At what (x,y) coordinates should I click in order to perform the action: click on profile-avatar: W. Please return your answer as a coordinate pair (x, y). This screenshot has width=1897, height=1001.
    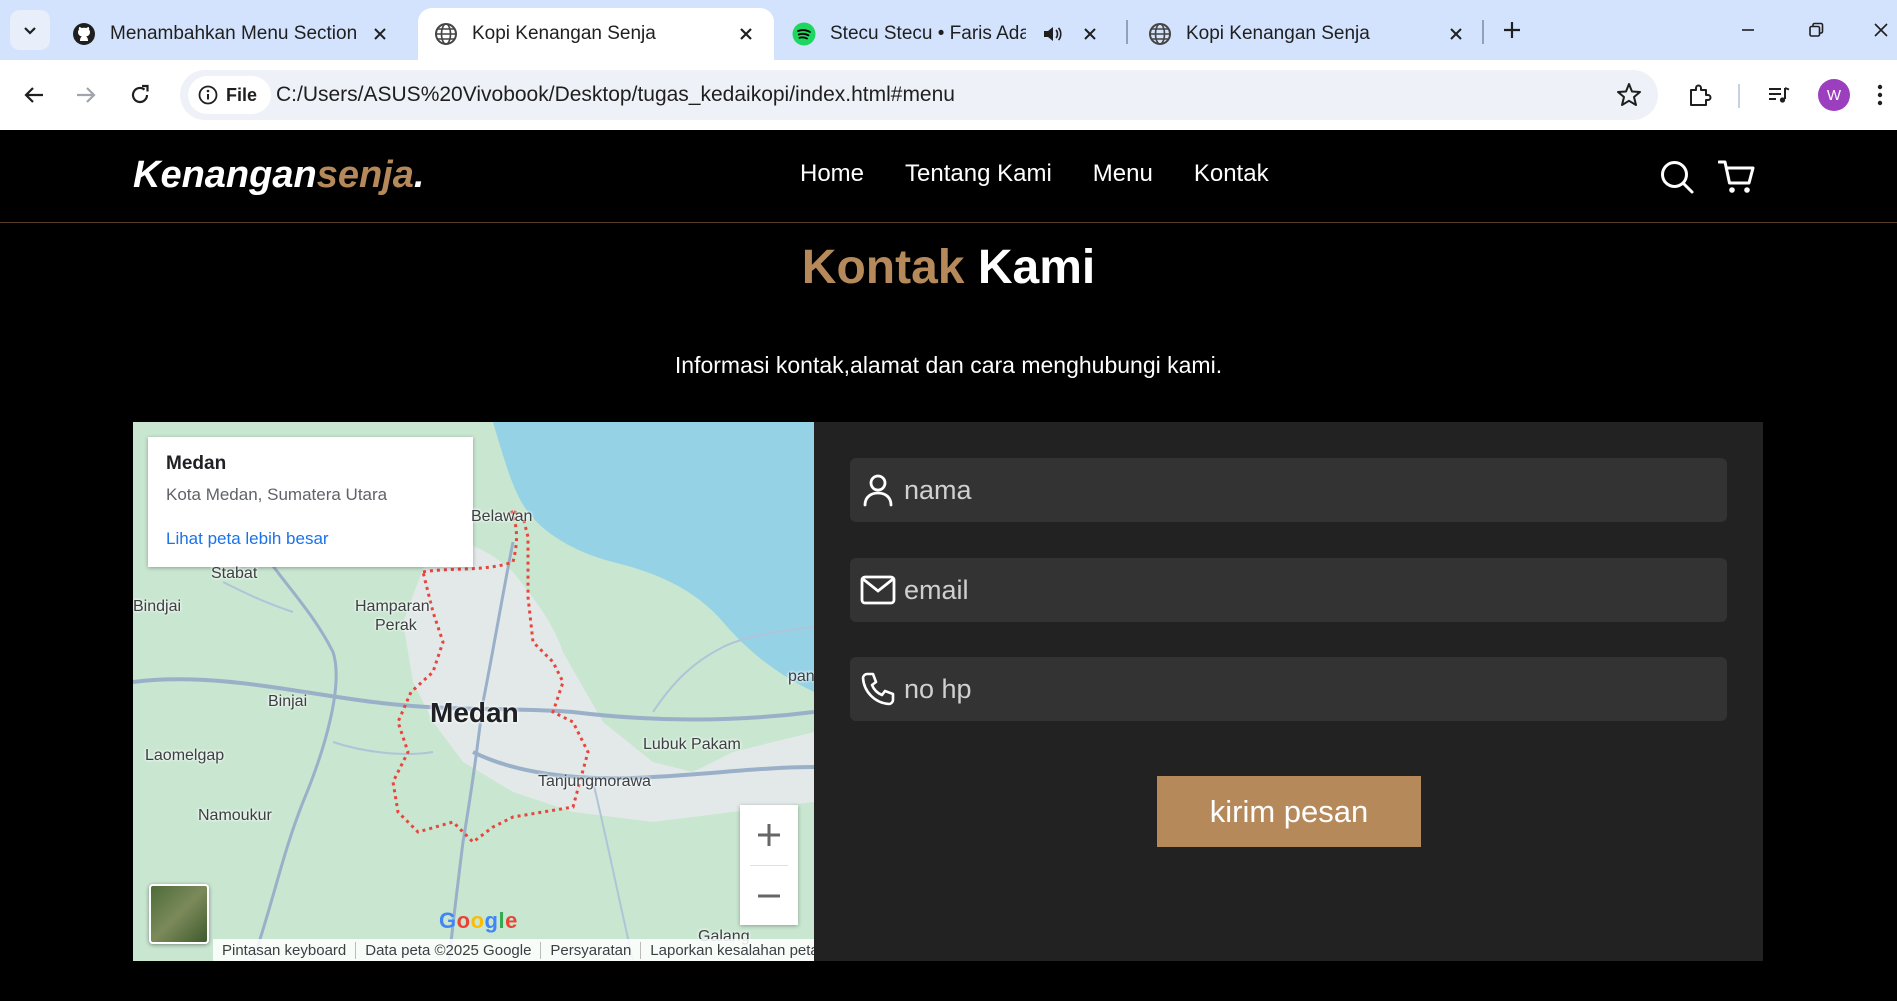
    Looking at the image, I should click on (1834, 95).